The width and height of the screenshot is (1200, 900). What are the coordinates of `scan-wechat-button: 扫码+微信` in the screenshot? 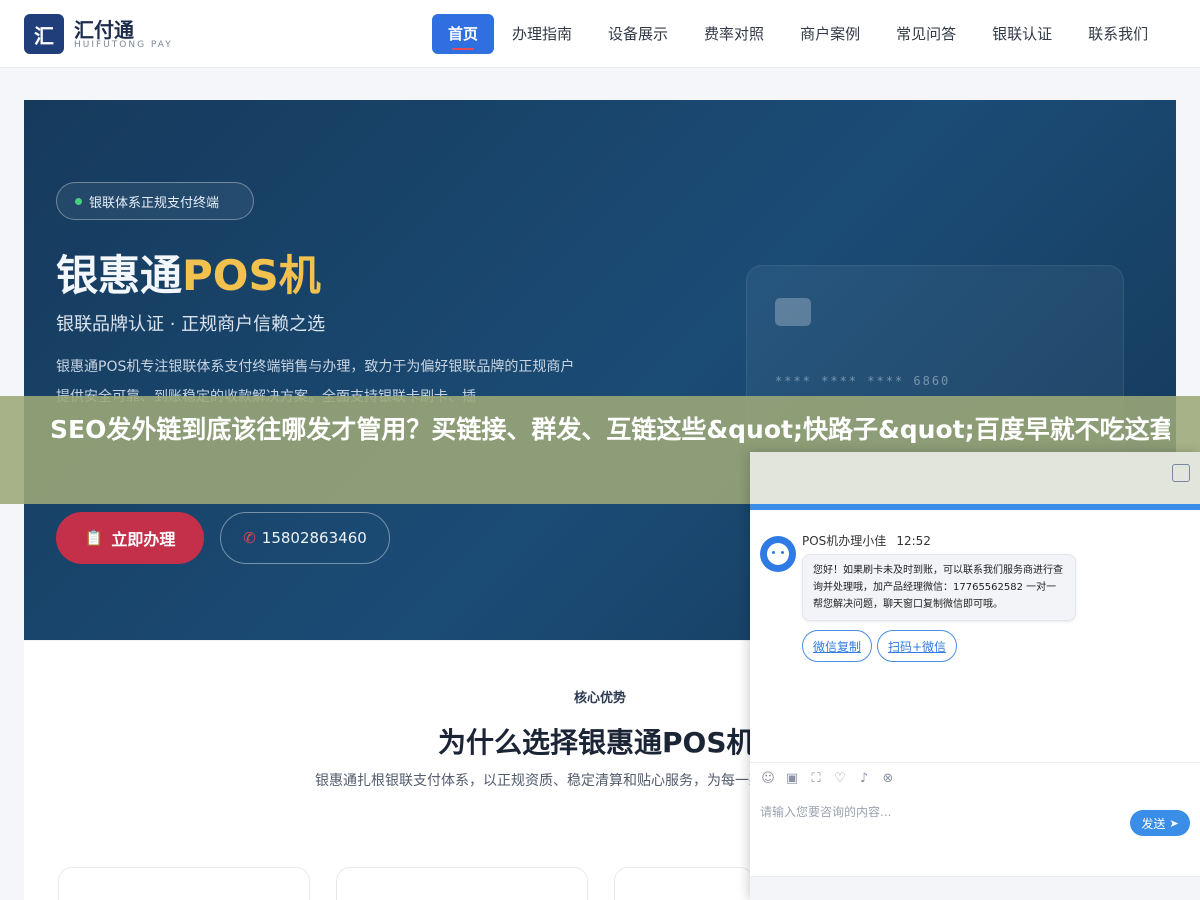 It's located at (917, 646).